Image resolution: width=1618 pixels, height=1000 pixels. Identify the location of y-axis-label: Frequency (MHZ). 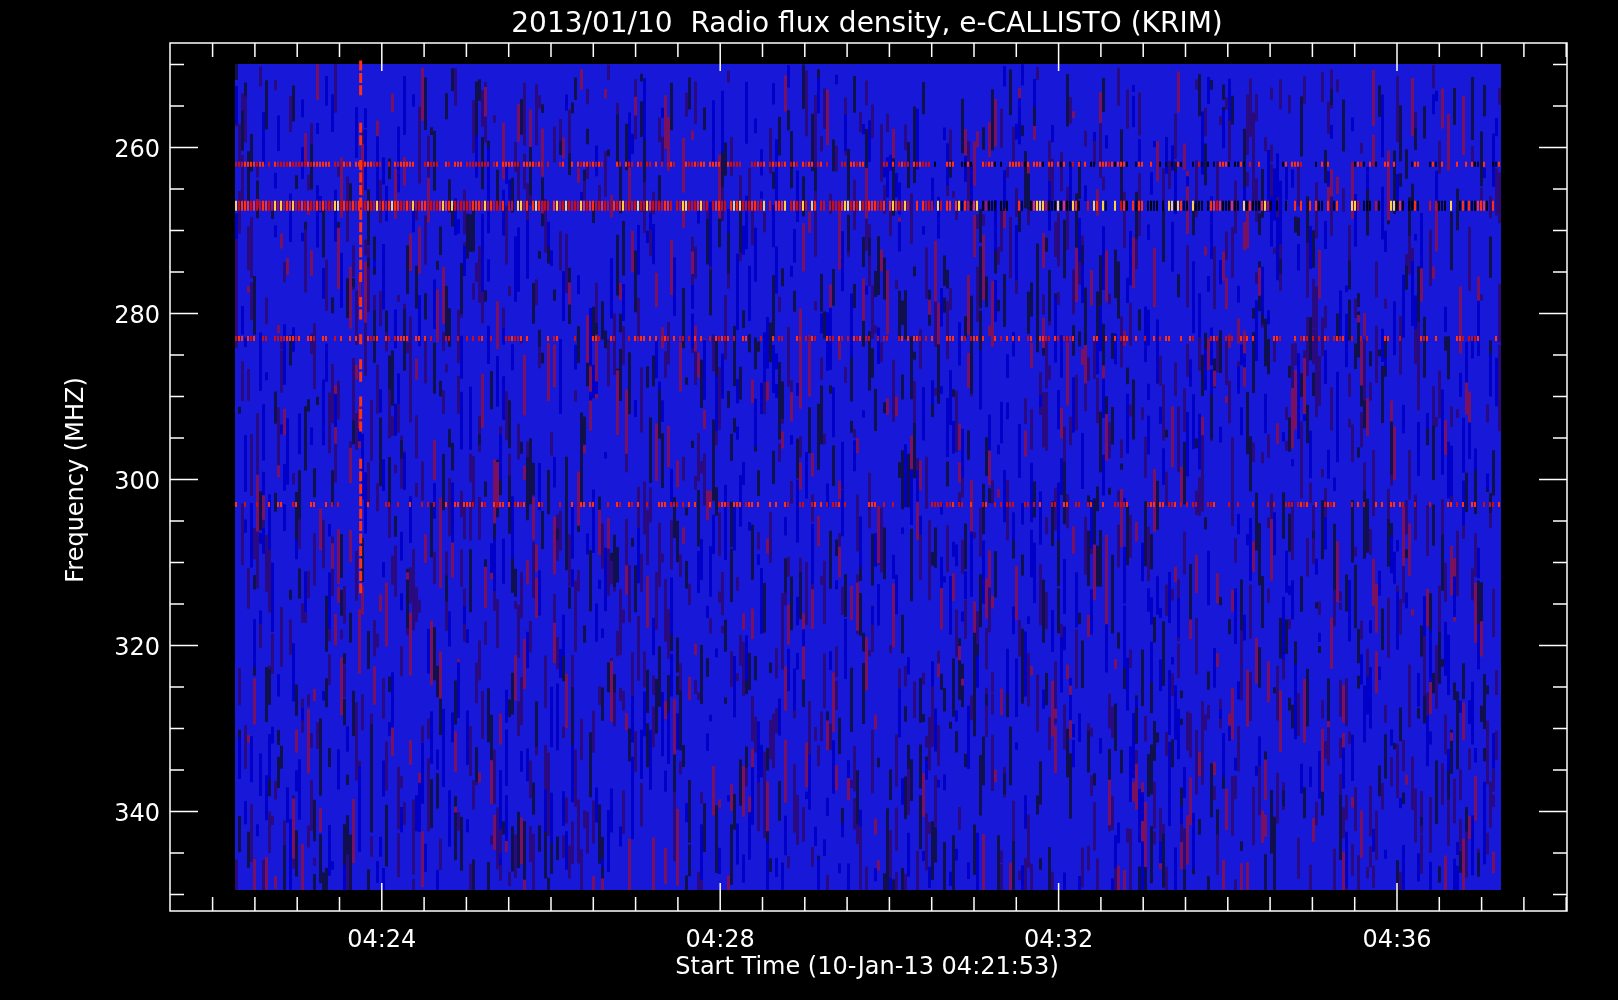
(75, 480).